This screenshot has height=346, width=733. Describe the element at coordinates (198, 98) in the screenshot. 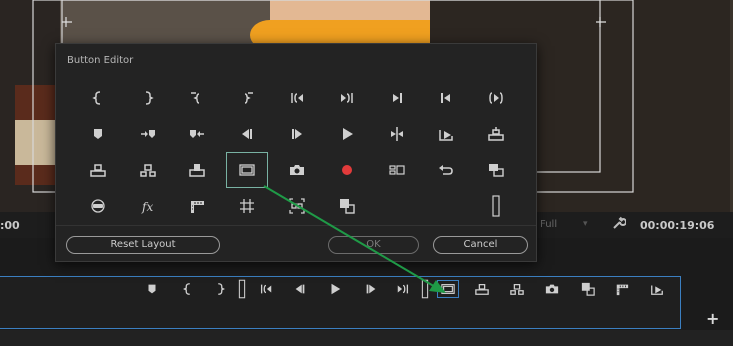

I see `clear-in-icon` at that location.